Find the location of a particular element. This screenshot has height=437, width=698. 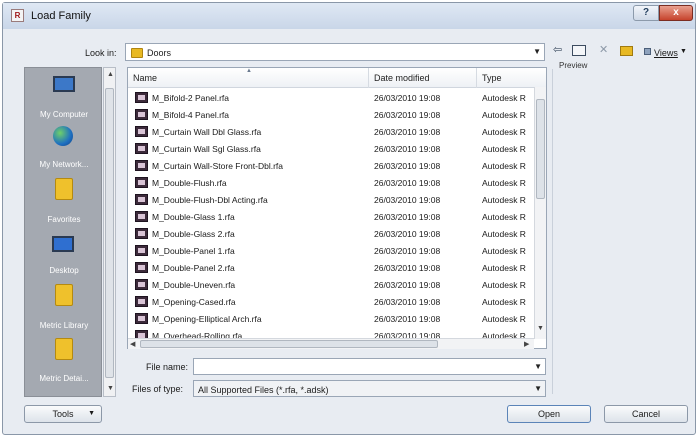

cancel-button: Cancel is located at coordinates (646, 414).